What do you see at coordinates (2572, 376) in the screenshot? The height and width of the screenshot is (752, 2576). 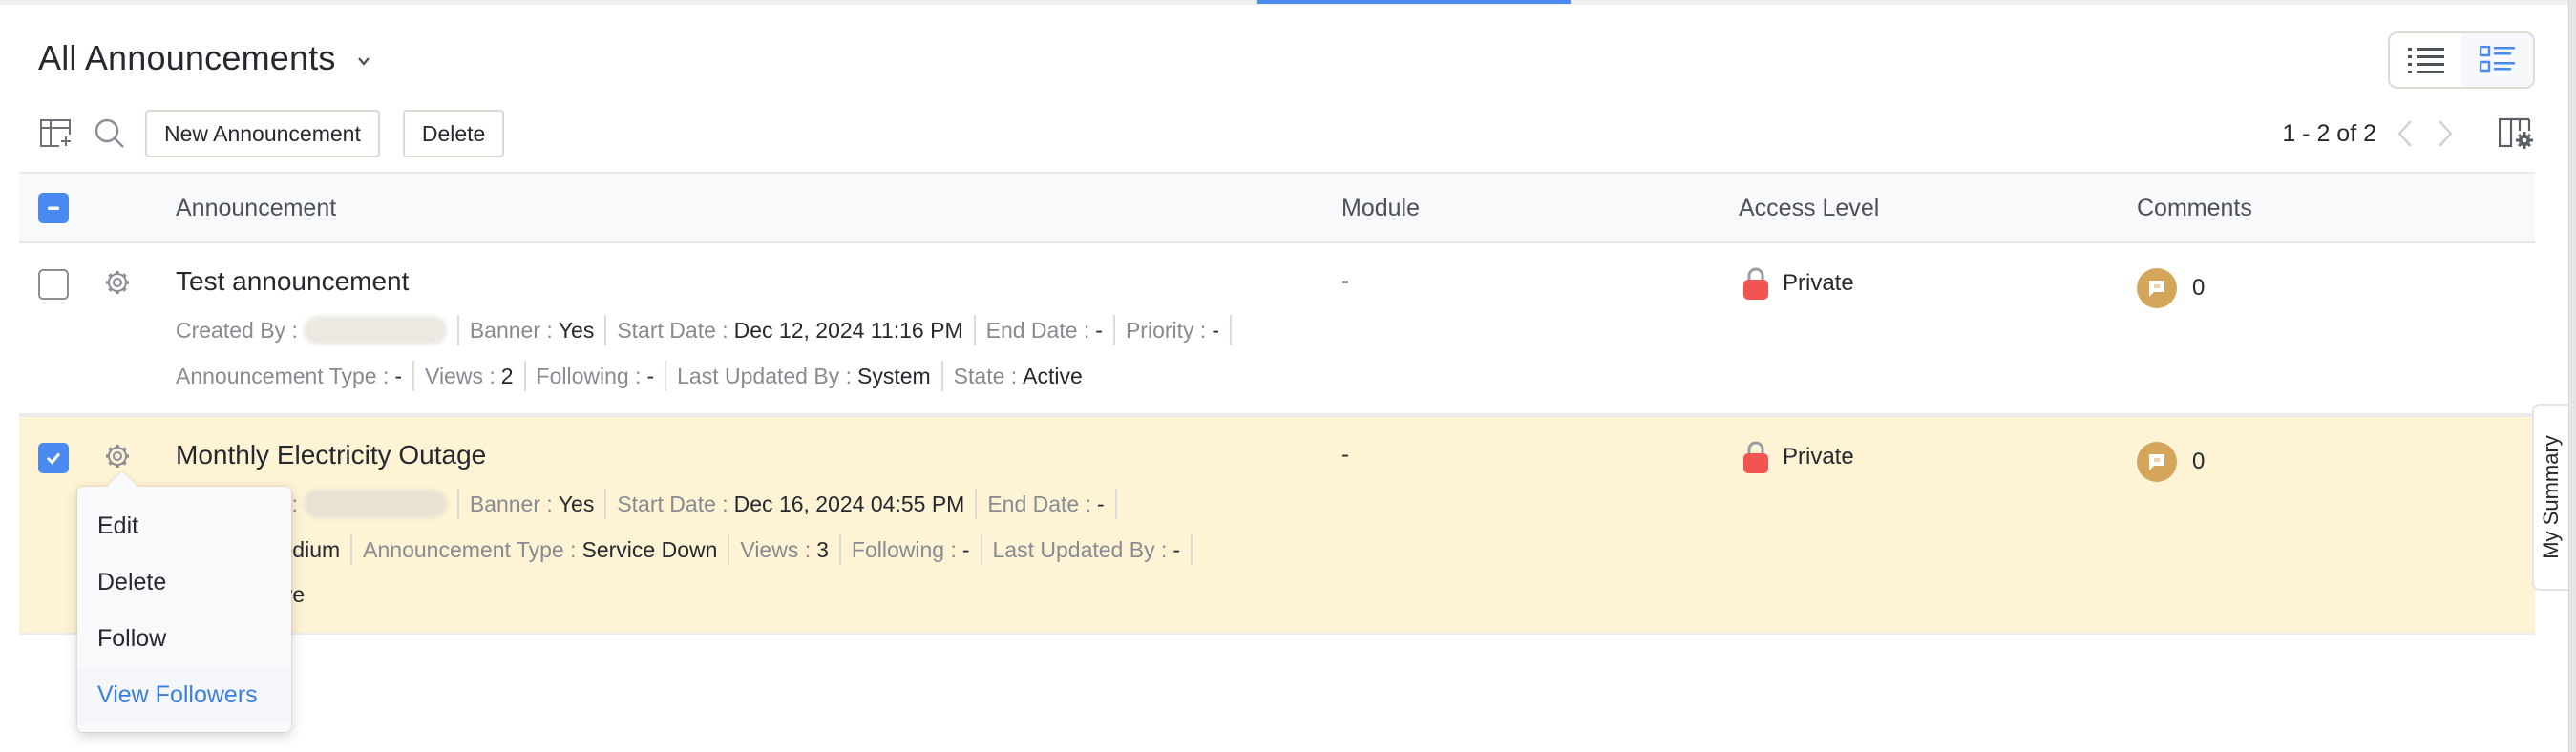 I see `page-scrollbar` at bounding box center [2572, 376].